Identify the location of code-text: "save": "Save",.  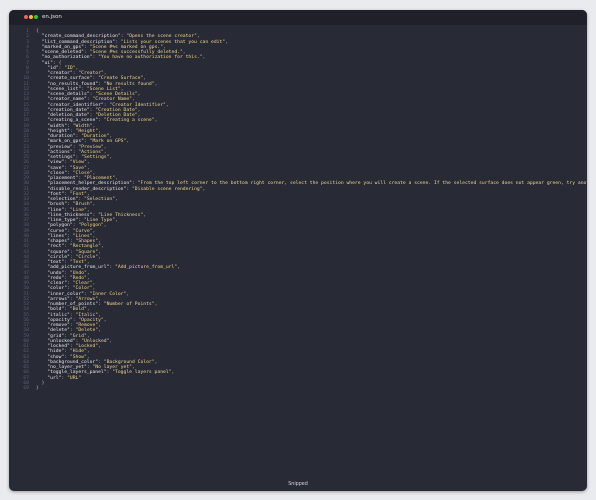
(68, 168).